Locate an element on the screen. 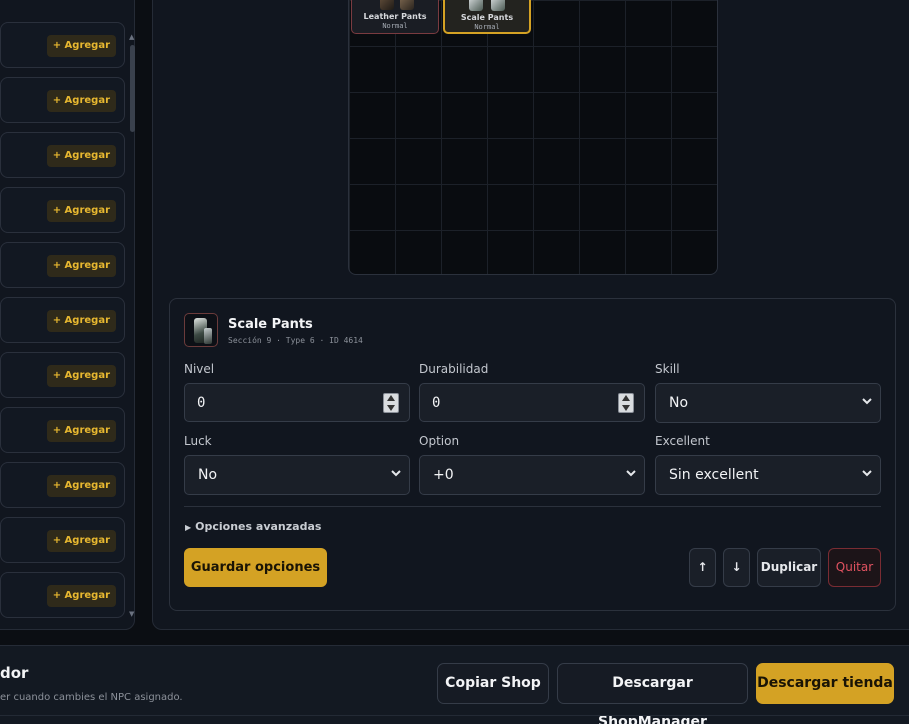  slot-item-name: Scale Pants is located at coordinates (487, 17).